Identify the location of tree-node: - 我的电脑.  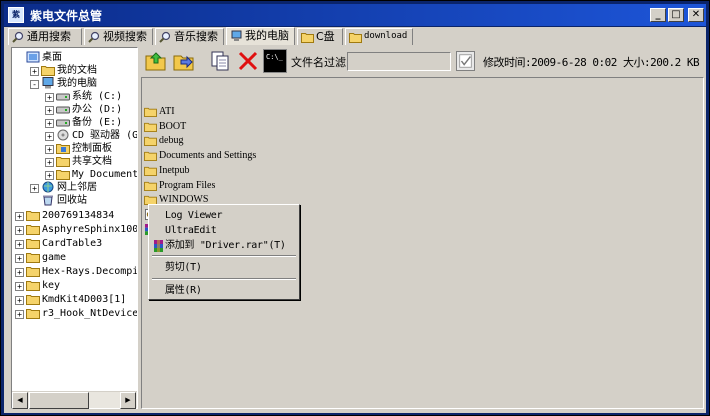
(74, 83).